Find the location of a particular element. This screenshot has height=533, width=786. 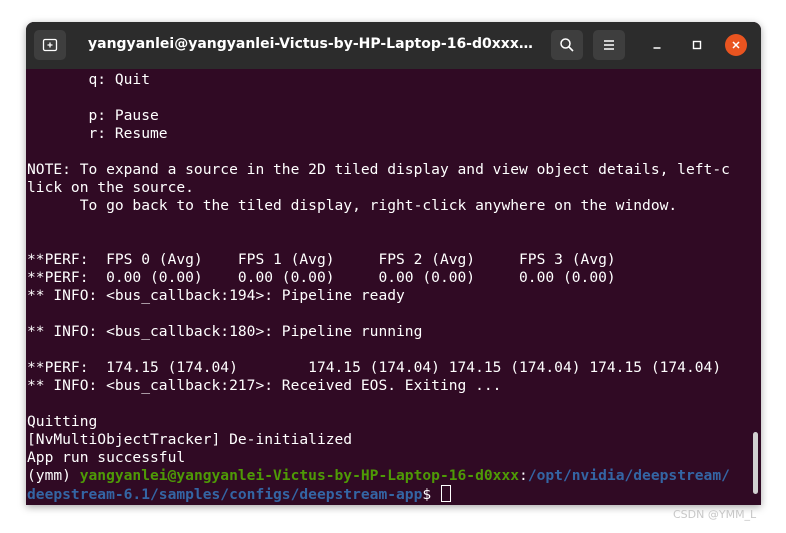

terminal-line: [NvMultiObjectTracker] De-initialized is located at coordinates (190, 439).